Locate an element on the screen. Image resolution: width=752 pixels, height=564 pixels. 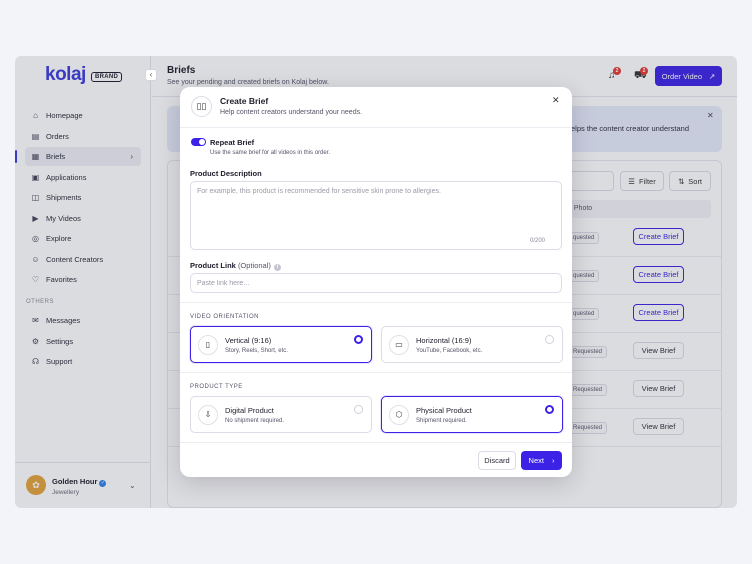
download-icon: ⇩ is located at coordinates (208, 415).